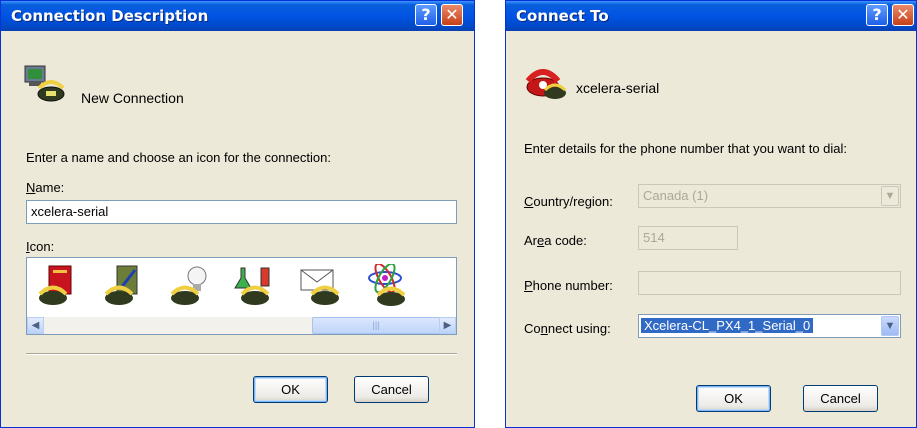 This screenshot has width=917, height=428. What do you see at coordinates (35, 325) in the screenshot?
I see `scroll-left-icon: ◀` at bounding box center [35, 325].